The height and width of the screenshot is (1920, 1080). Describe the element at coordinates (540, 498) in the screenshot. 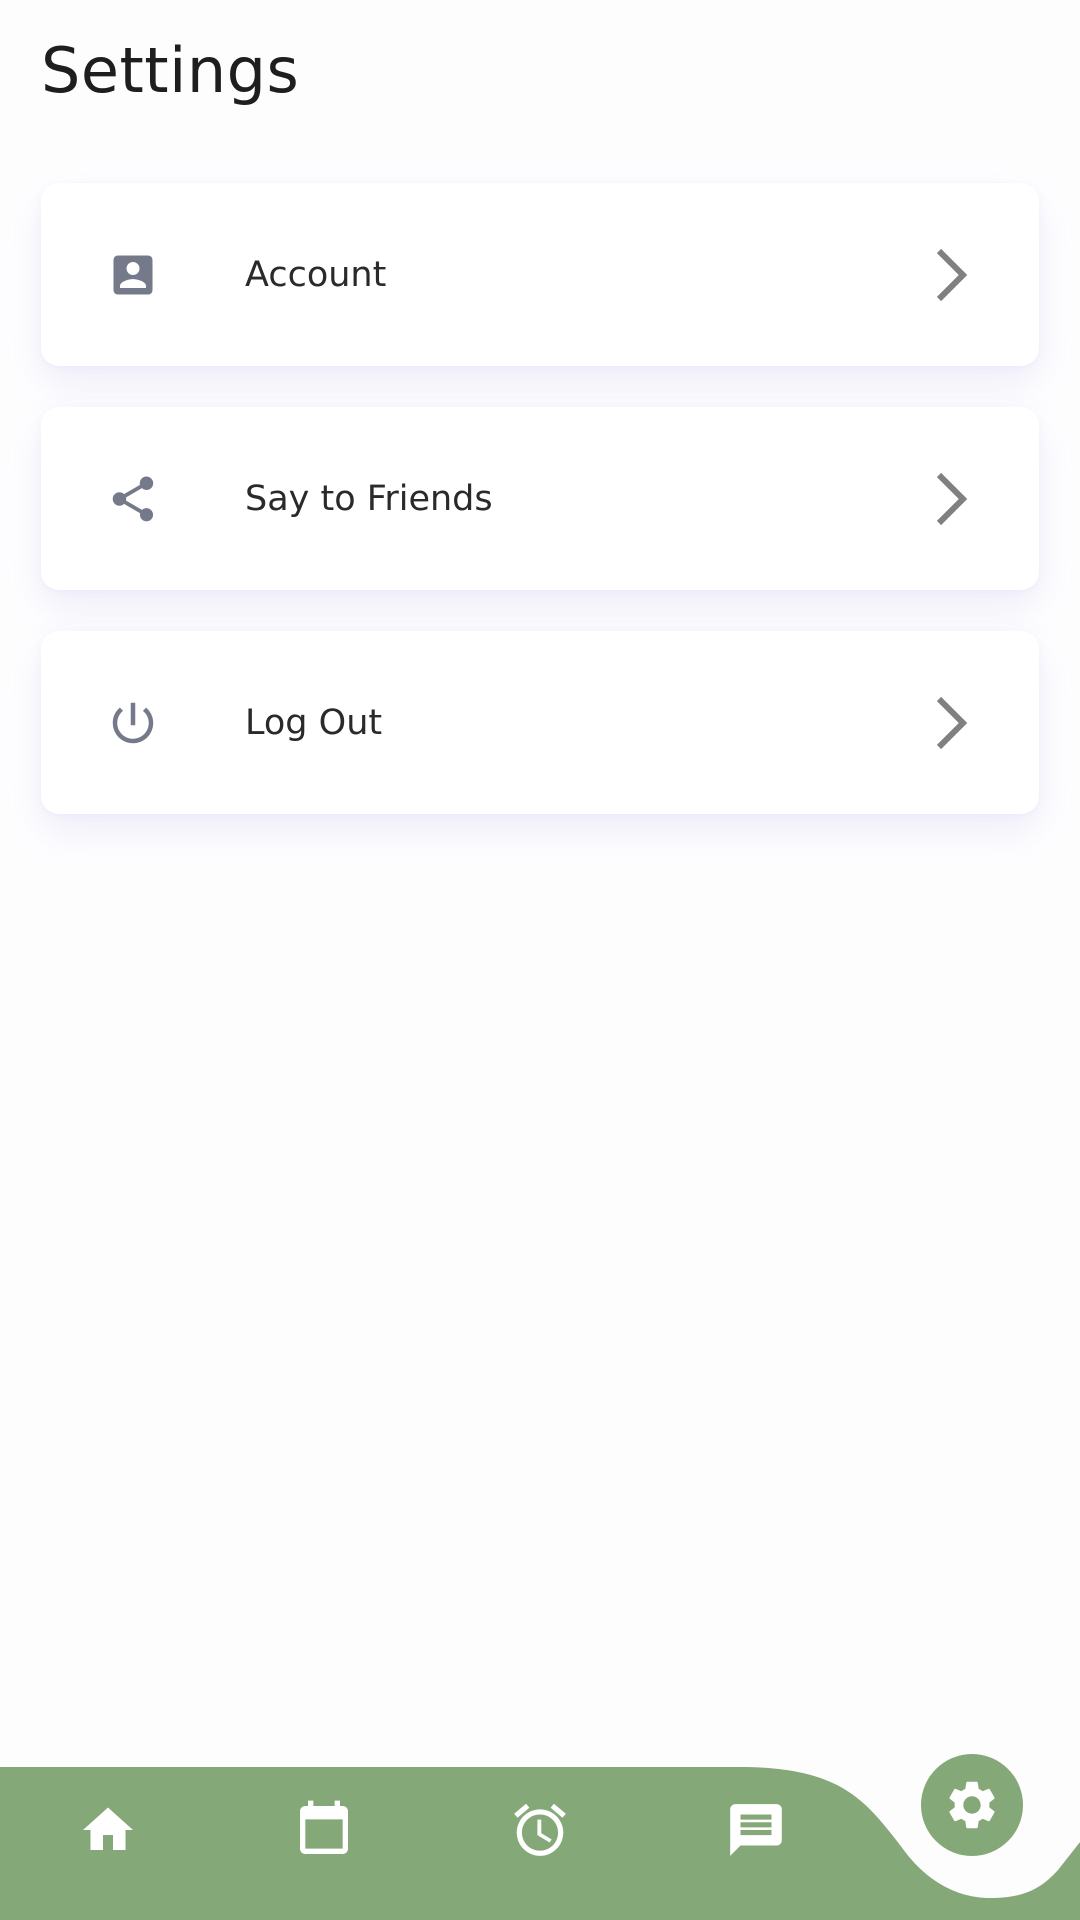

I see `settings-item-say-to-friends: Say to Friends` at that location.